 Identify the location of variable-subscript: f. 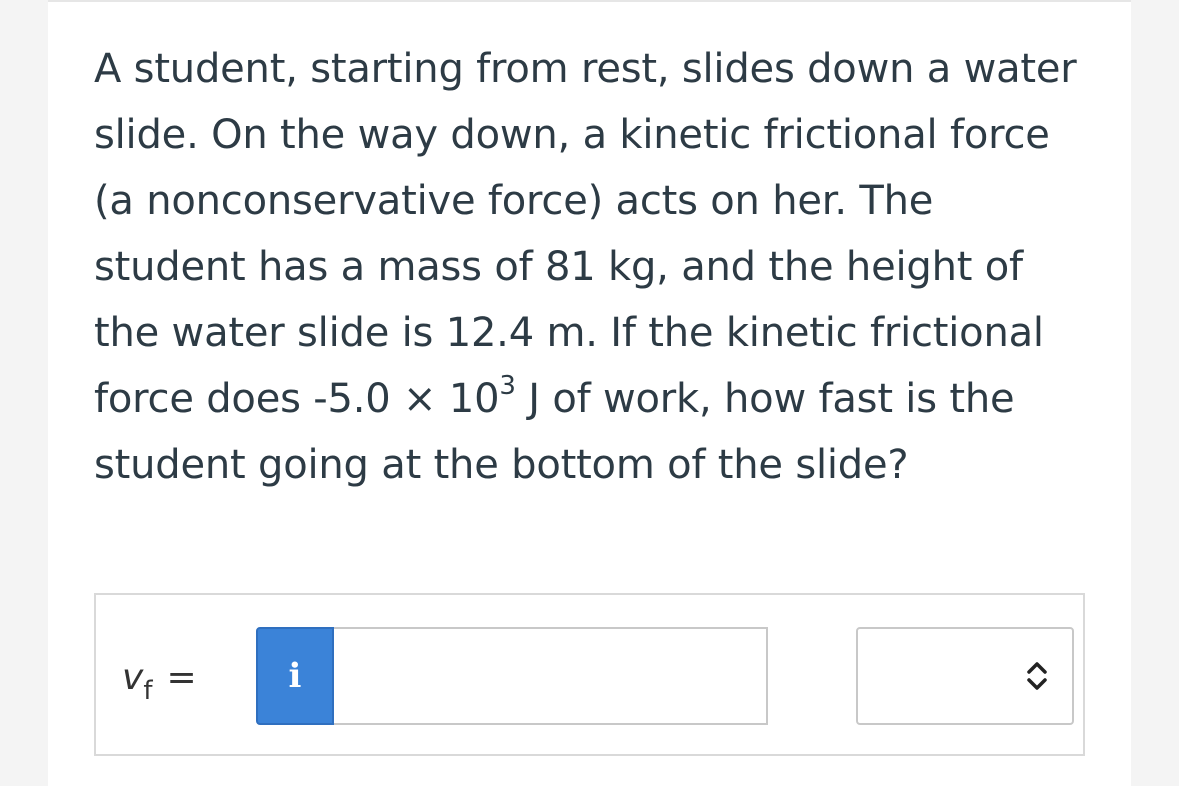
(148, 691).